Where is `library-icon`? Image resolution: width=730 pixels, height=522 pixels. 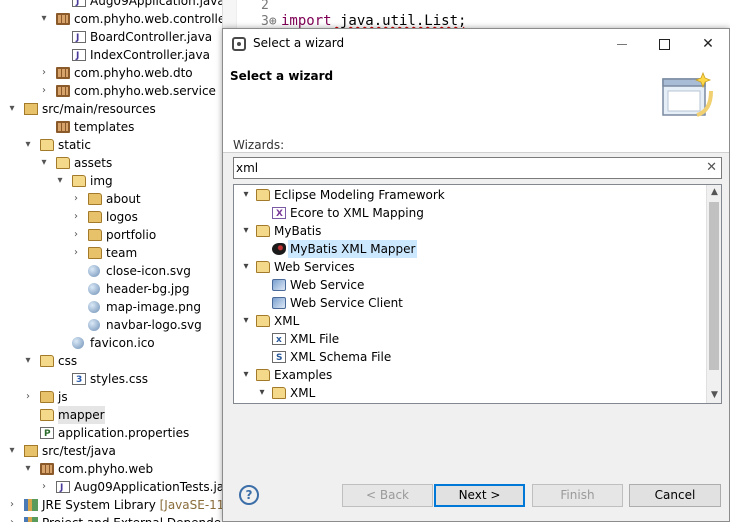
library-icon is located at coordinates (31, 519).